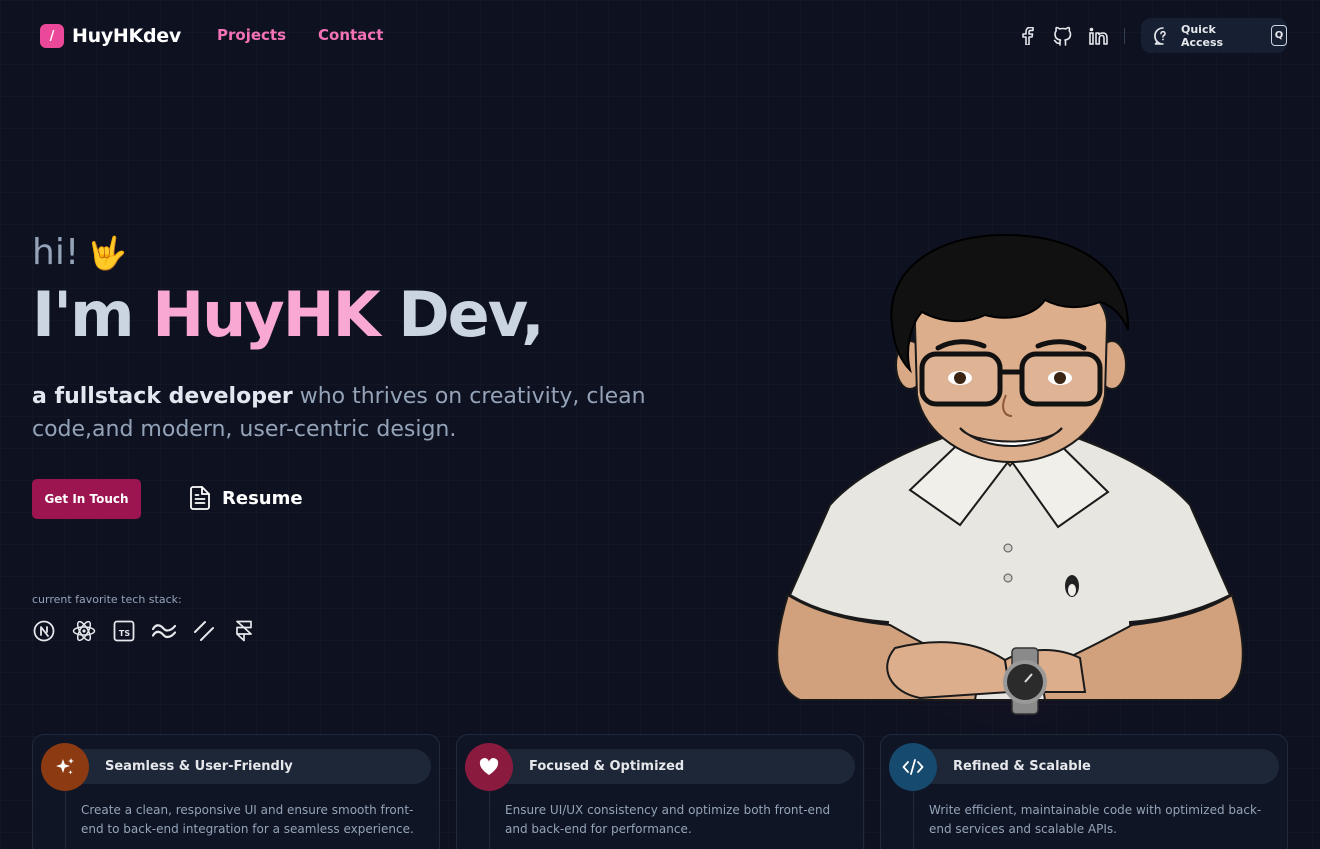  What do you see at coordinates (52, 36) in the screenshot?
I see `logo-mark: /` at bounding box center [52, 36].